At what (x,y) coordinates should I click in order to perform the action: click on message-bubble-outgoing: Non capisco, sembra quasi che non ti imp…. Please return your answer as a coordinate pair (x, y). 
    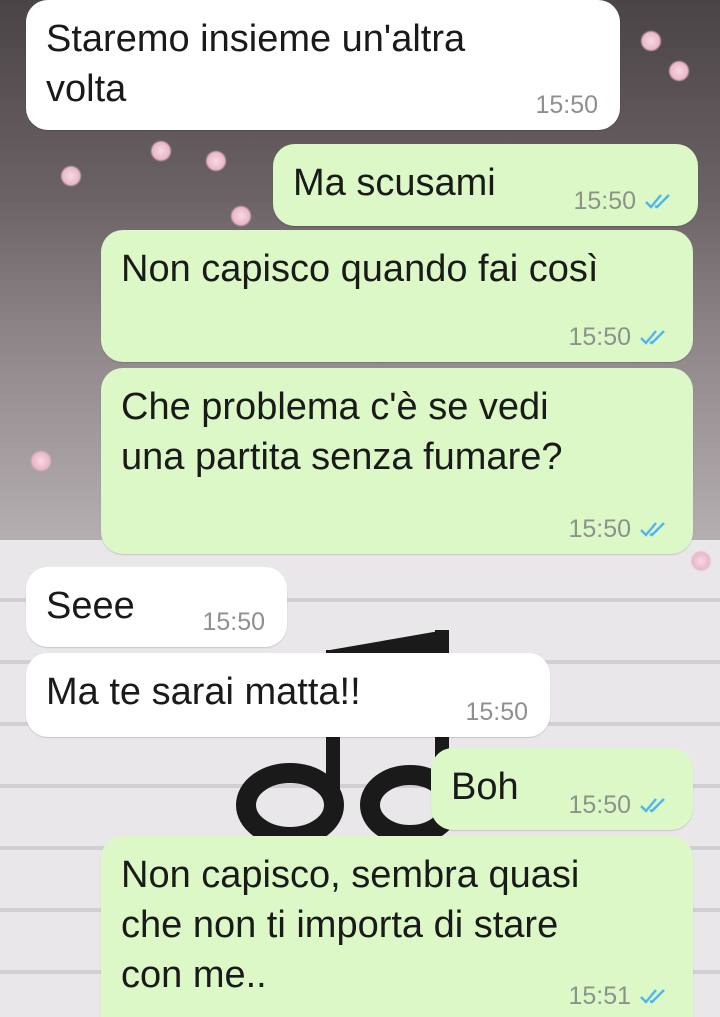
    Looking at the image, I should click on (397, 926).